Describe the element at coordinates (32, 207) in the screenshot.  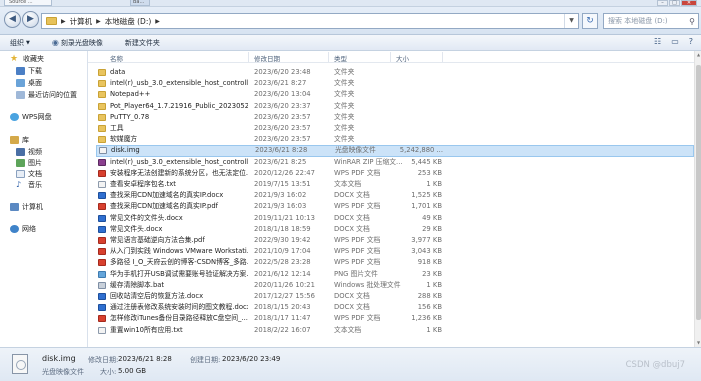
I see `nav-computer-label: 计算机` at that location.